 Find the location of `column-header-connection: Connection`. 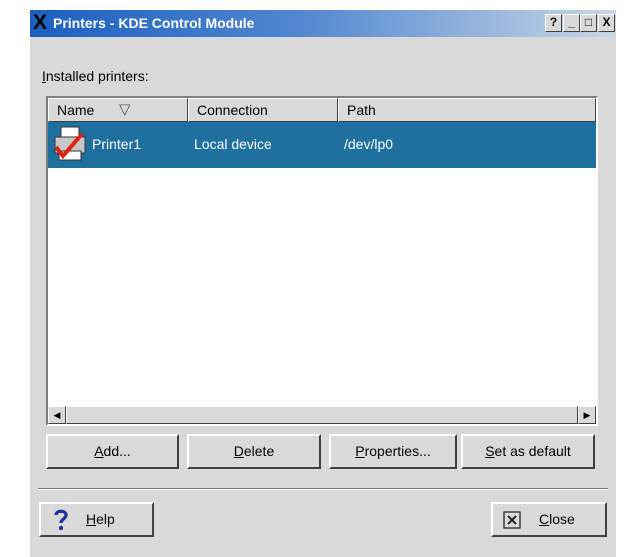

column-header-connection: Connection is located at coordinates (263, 110).